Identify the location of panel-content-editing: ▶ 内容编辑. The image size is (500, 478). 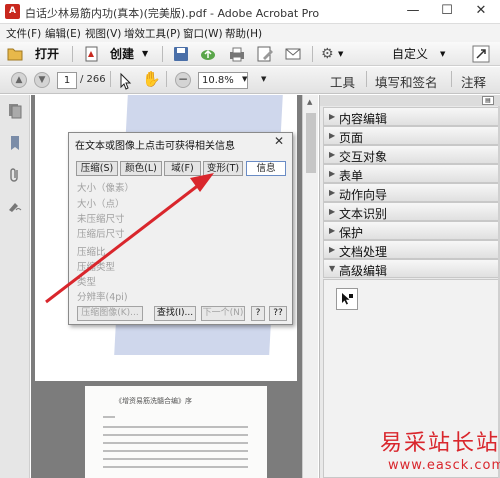
(411, 116).